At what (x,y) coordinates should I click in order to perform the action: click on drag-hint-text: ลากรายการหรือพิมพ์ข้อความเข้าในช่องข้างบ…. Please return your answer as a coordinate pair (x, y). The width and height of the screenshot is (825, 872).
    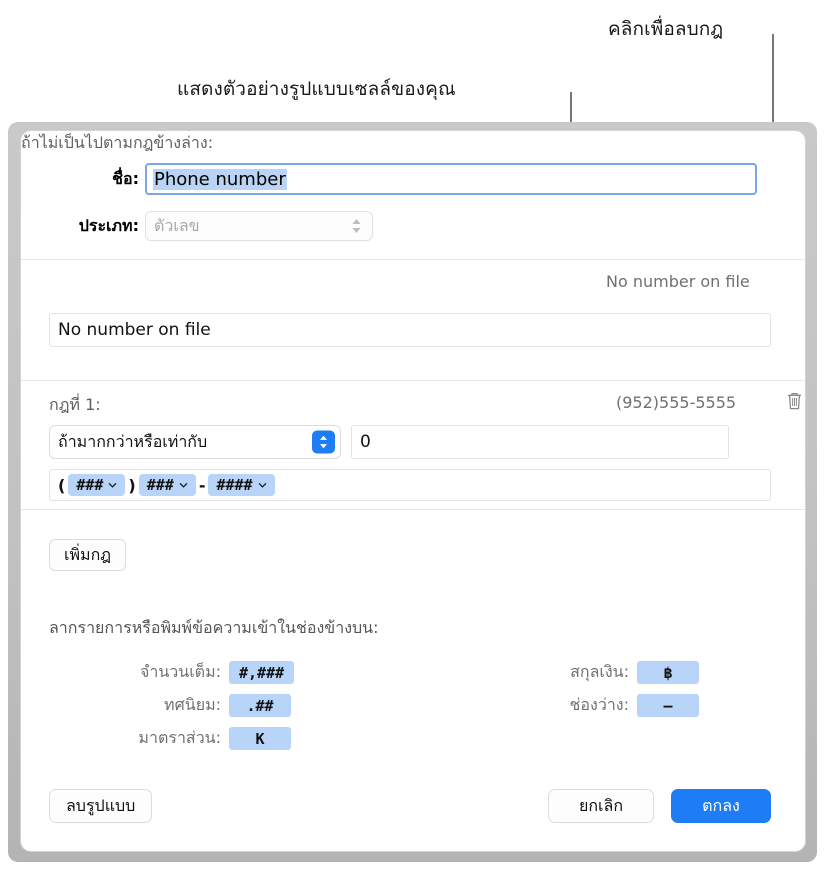
    Looking at the image, I should click on (214, 627).